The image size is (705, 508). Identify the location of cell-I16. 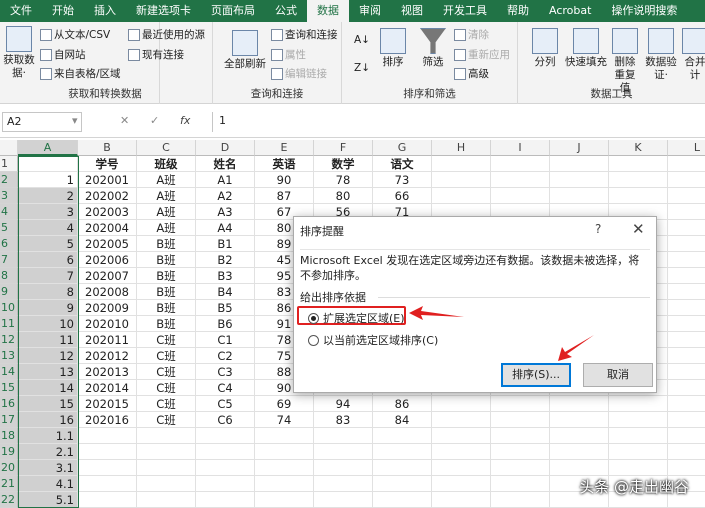
(520, 404).